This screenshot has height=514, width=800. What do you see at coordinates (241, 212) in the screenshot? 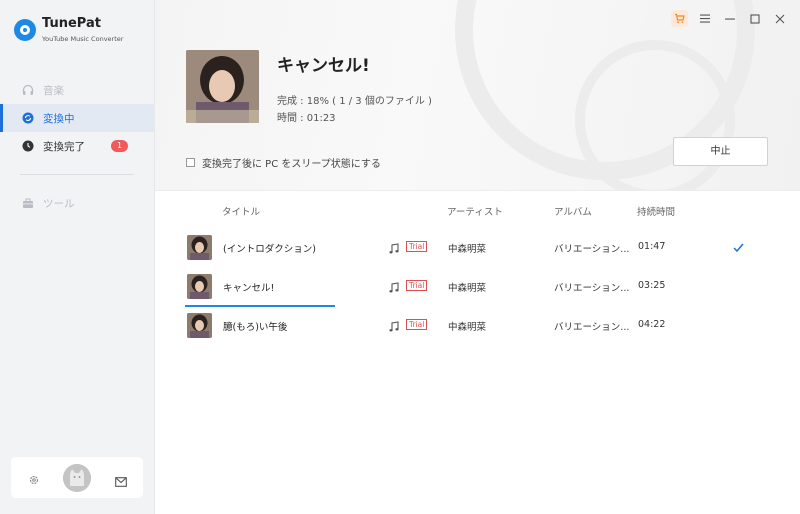
I see `column-header-title: タイトル` at bounding box center [241, 212].